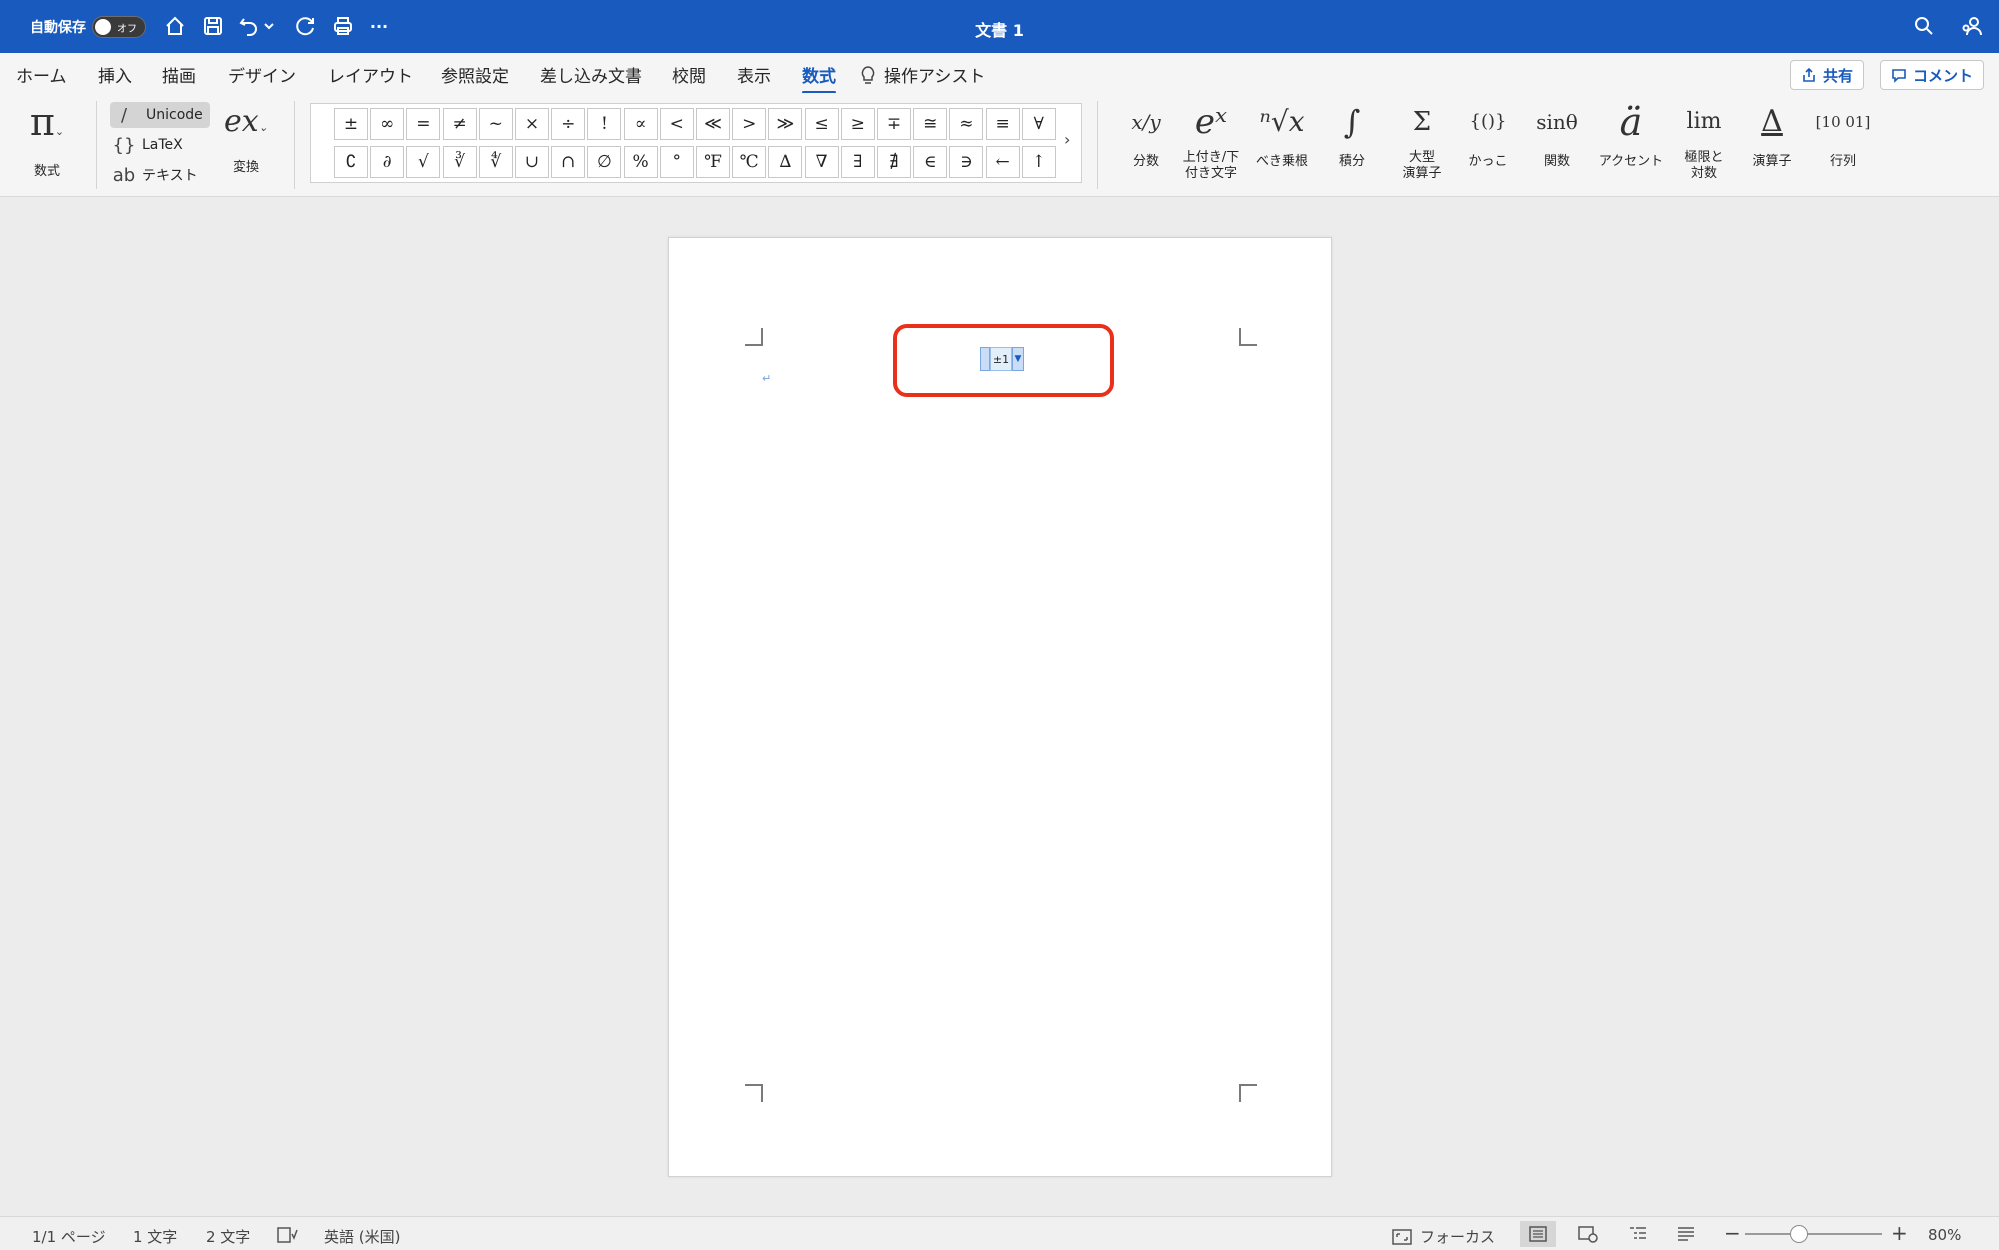 Image resolution: width=1999 pixels, height=1250 pixels. I want to click on matrix-button: [10 01] 行列, so click(1843, 134).